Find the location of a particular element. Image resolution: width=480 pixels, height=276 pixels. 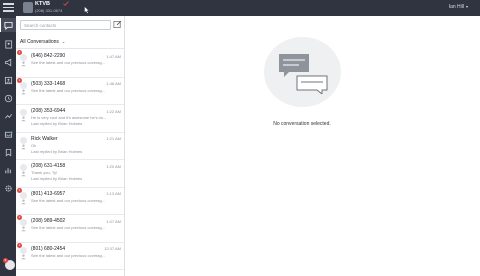

chat-bubbles-icon is located at coordinates (303, 74).